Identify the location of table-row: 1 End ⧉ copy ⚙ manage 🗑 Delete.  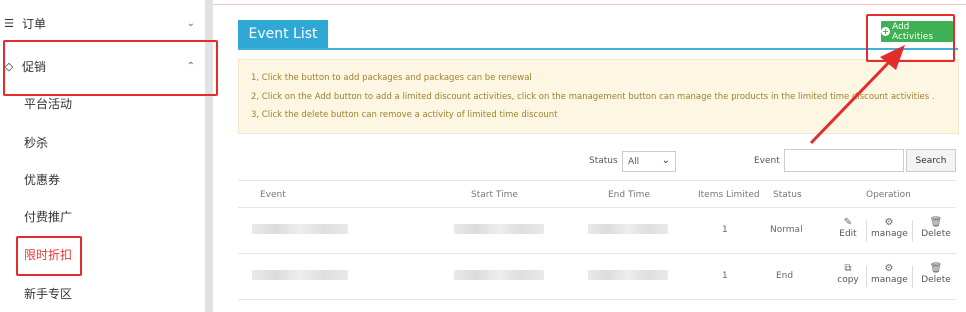
(597, 277).